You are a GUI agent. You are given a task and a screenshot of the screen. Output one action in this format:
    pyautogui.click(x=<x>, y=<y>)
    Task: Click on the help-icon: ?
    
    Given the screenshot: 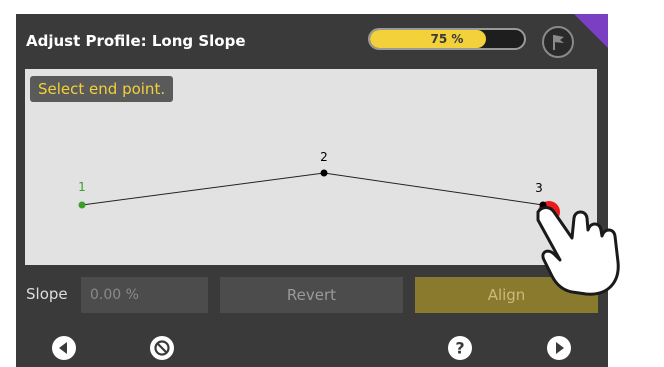 What is the action you would take?
    pyautogui.click(x=460, y=348)
    